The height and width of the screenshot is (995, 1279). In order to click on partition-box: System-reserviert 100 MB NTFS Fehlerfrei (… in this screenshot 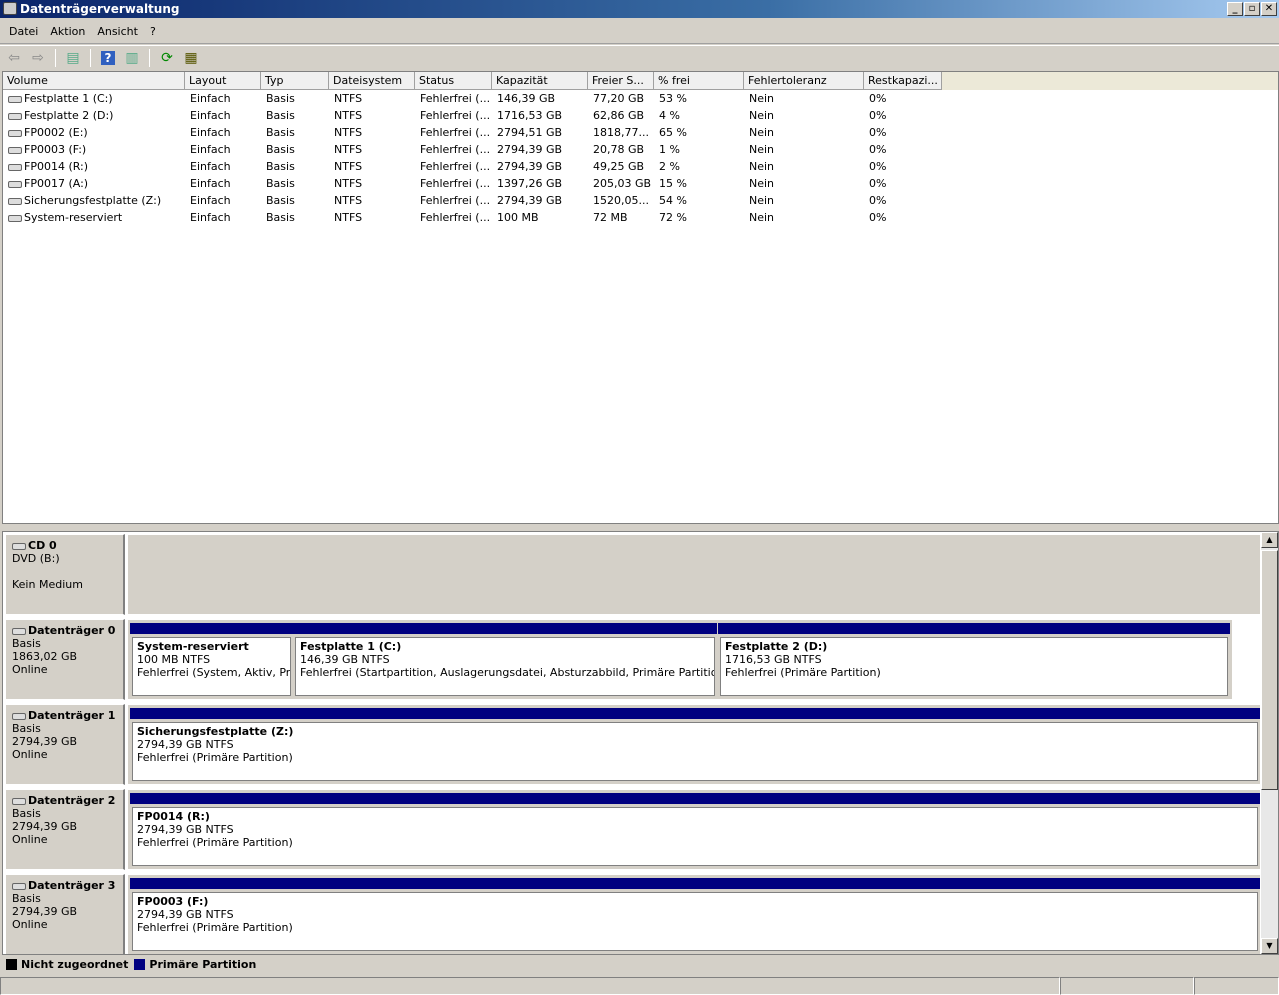, I will do `click(211, 666)`.